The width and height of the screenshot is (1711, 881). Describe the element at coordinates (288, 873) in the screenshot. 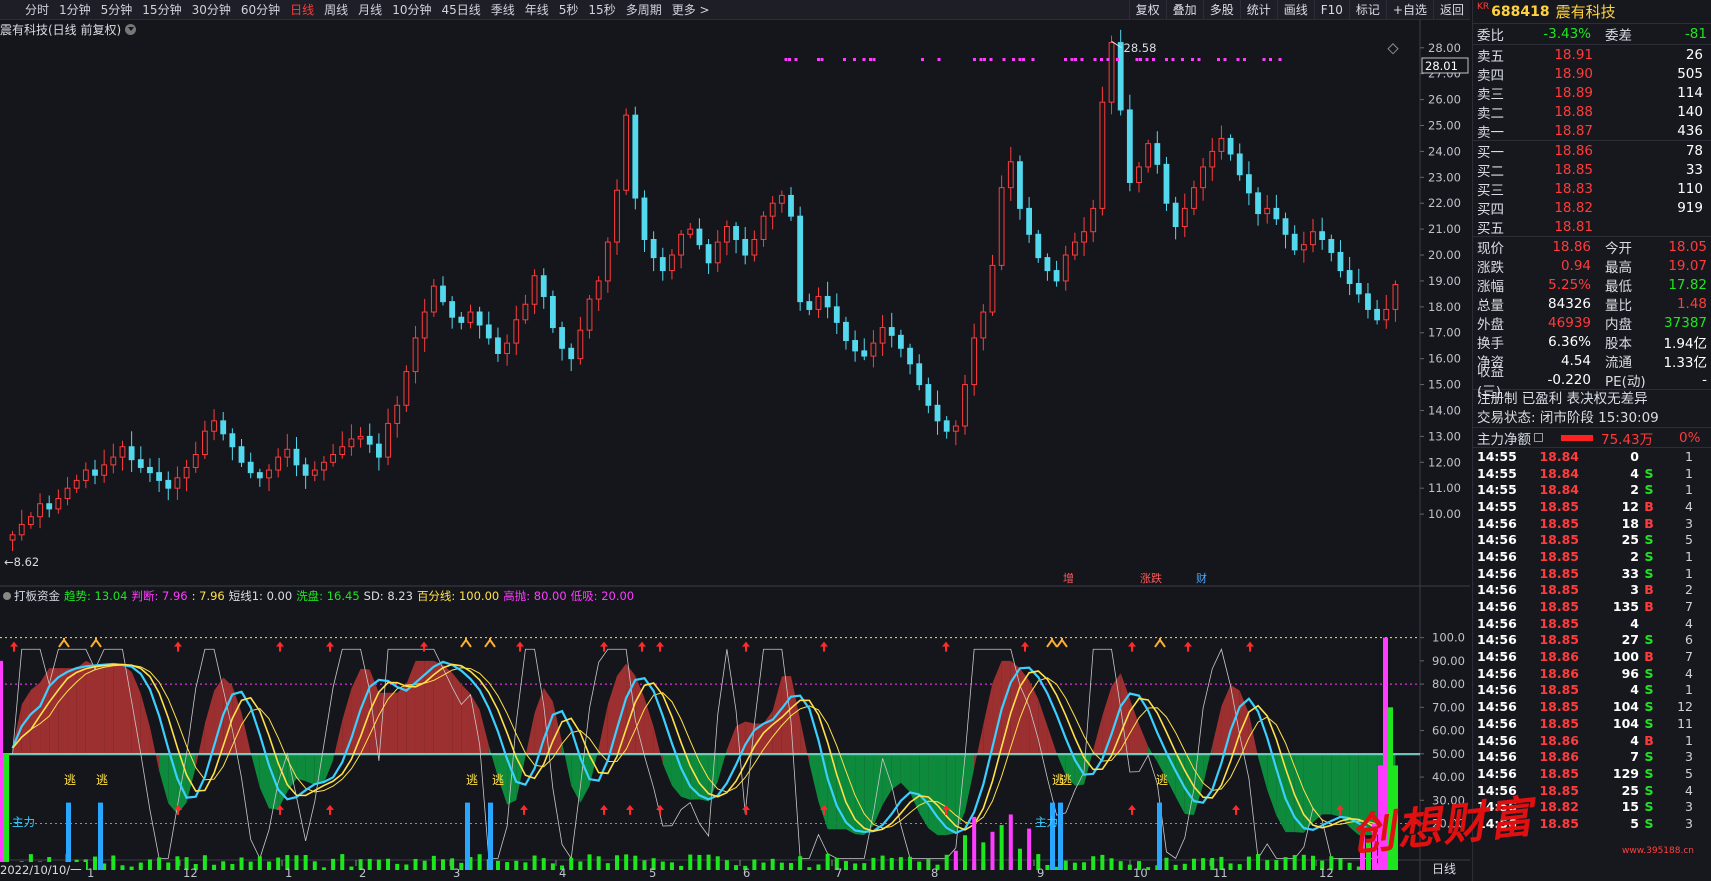

I see `x-tick-label: 1` at that location.